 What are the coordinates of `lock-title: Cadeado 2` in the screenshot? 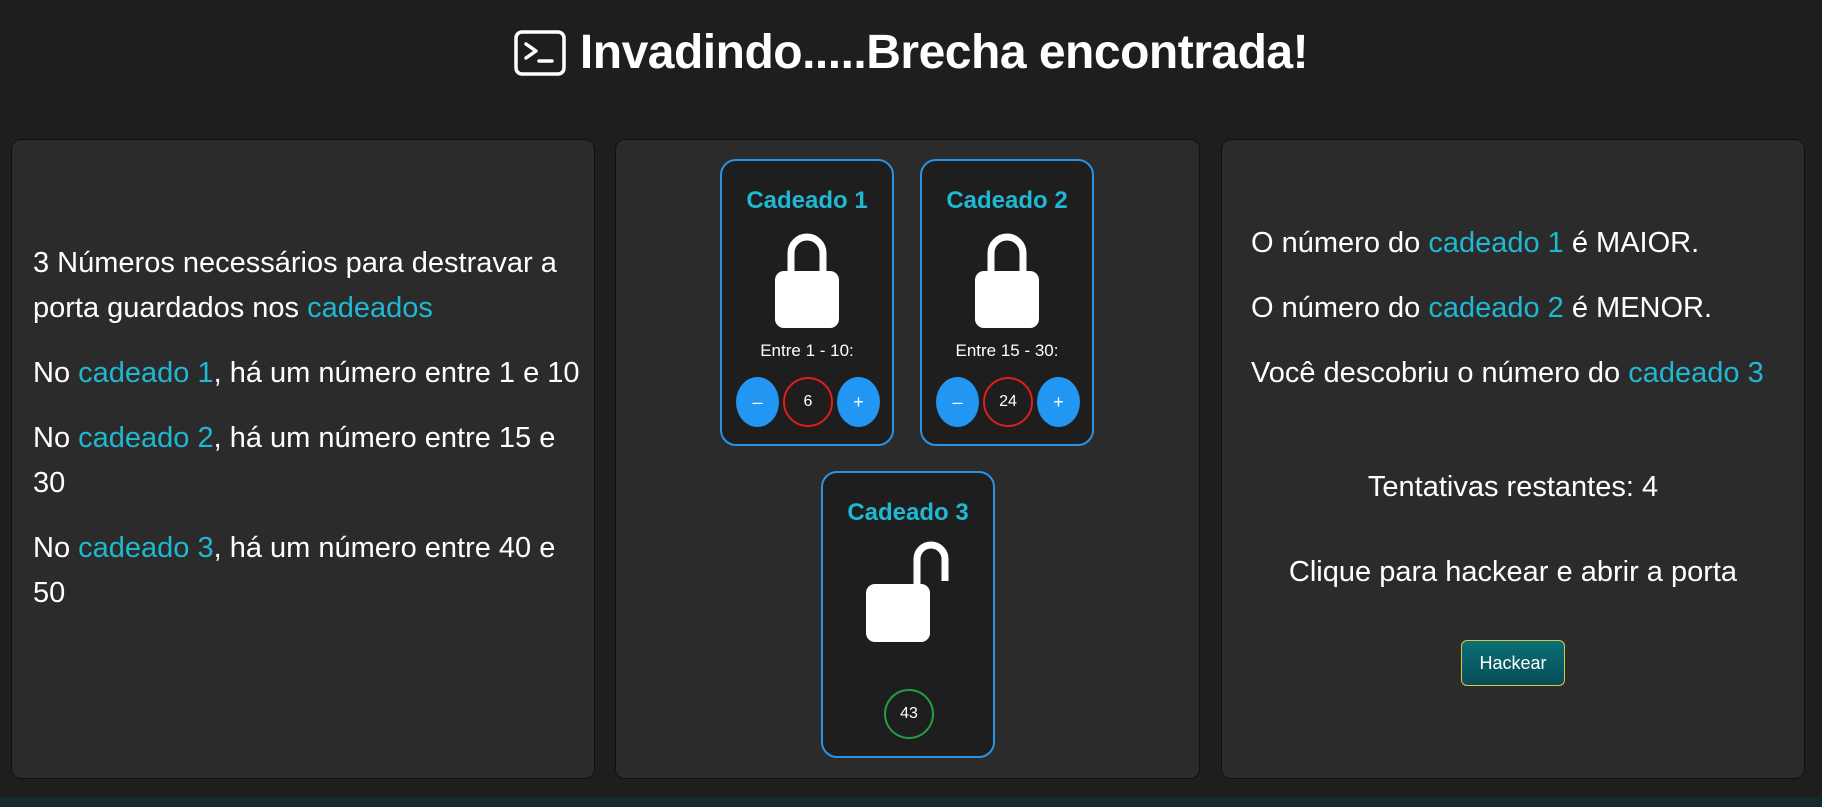 It's located at (1007, 200).